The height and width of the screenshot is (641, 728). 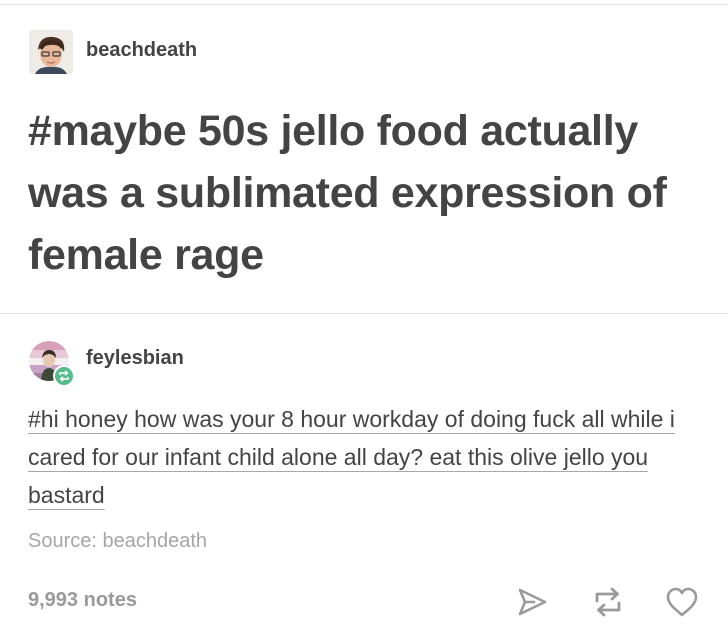 What do you see at coordinates (141, 50) in the screenshot?
I see `original-username: beachdeath` at bounding box center [141, 50].